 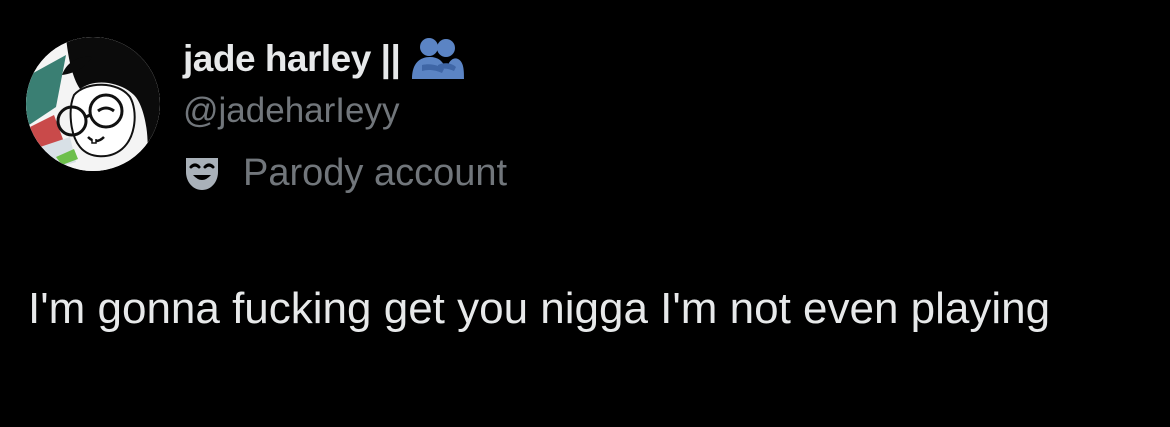 What do you see at coordinates (375, 172) in the screenshot?
I see `account-label: Parody account` at bounding box center [375, 172].